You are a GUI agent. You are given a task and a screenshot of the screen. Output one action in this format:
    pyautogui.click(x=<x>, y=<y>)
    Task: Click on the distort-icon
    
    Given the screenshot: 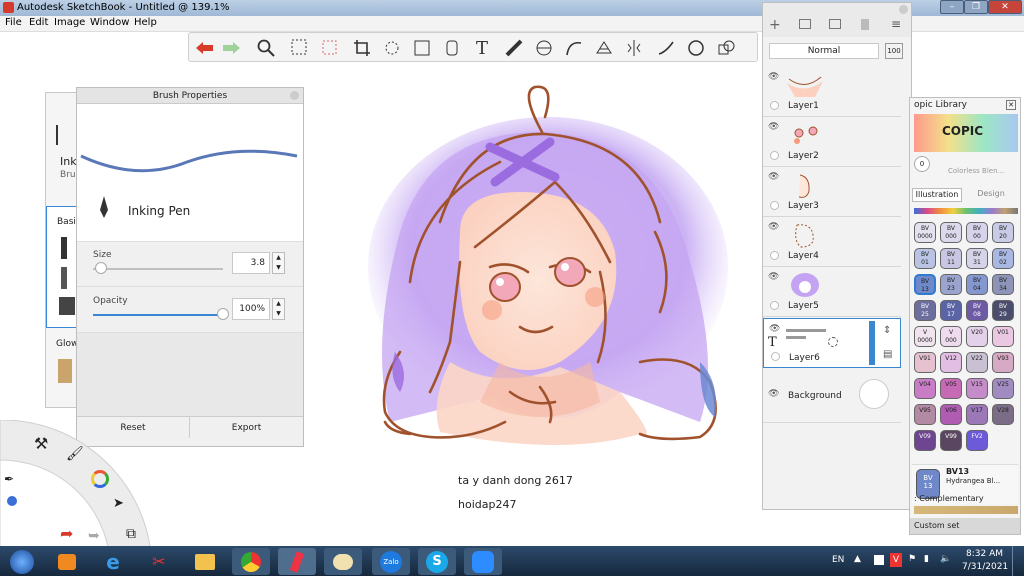 What is the action you would take?
    pyautogui.click(x=422, y=48)
    